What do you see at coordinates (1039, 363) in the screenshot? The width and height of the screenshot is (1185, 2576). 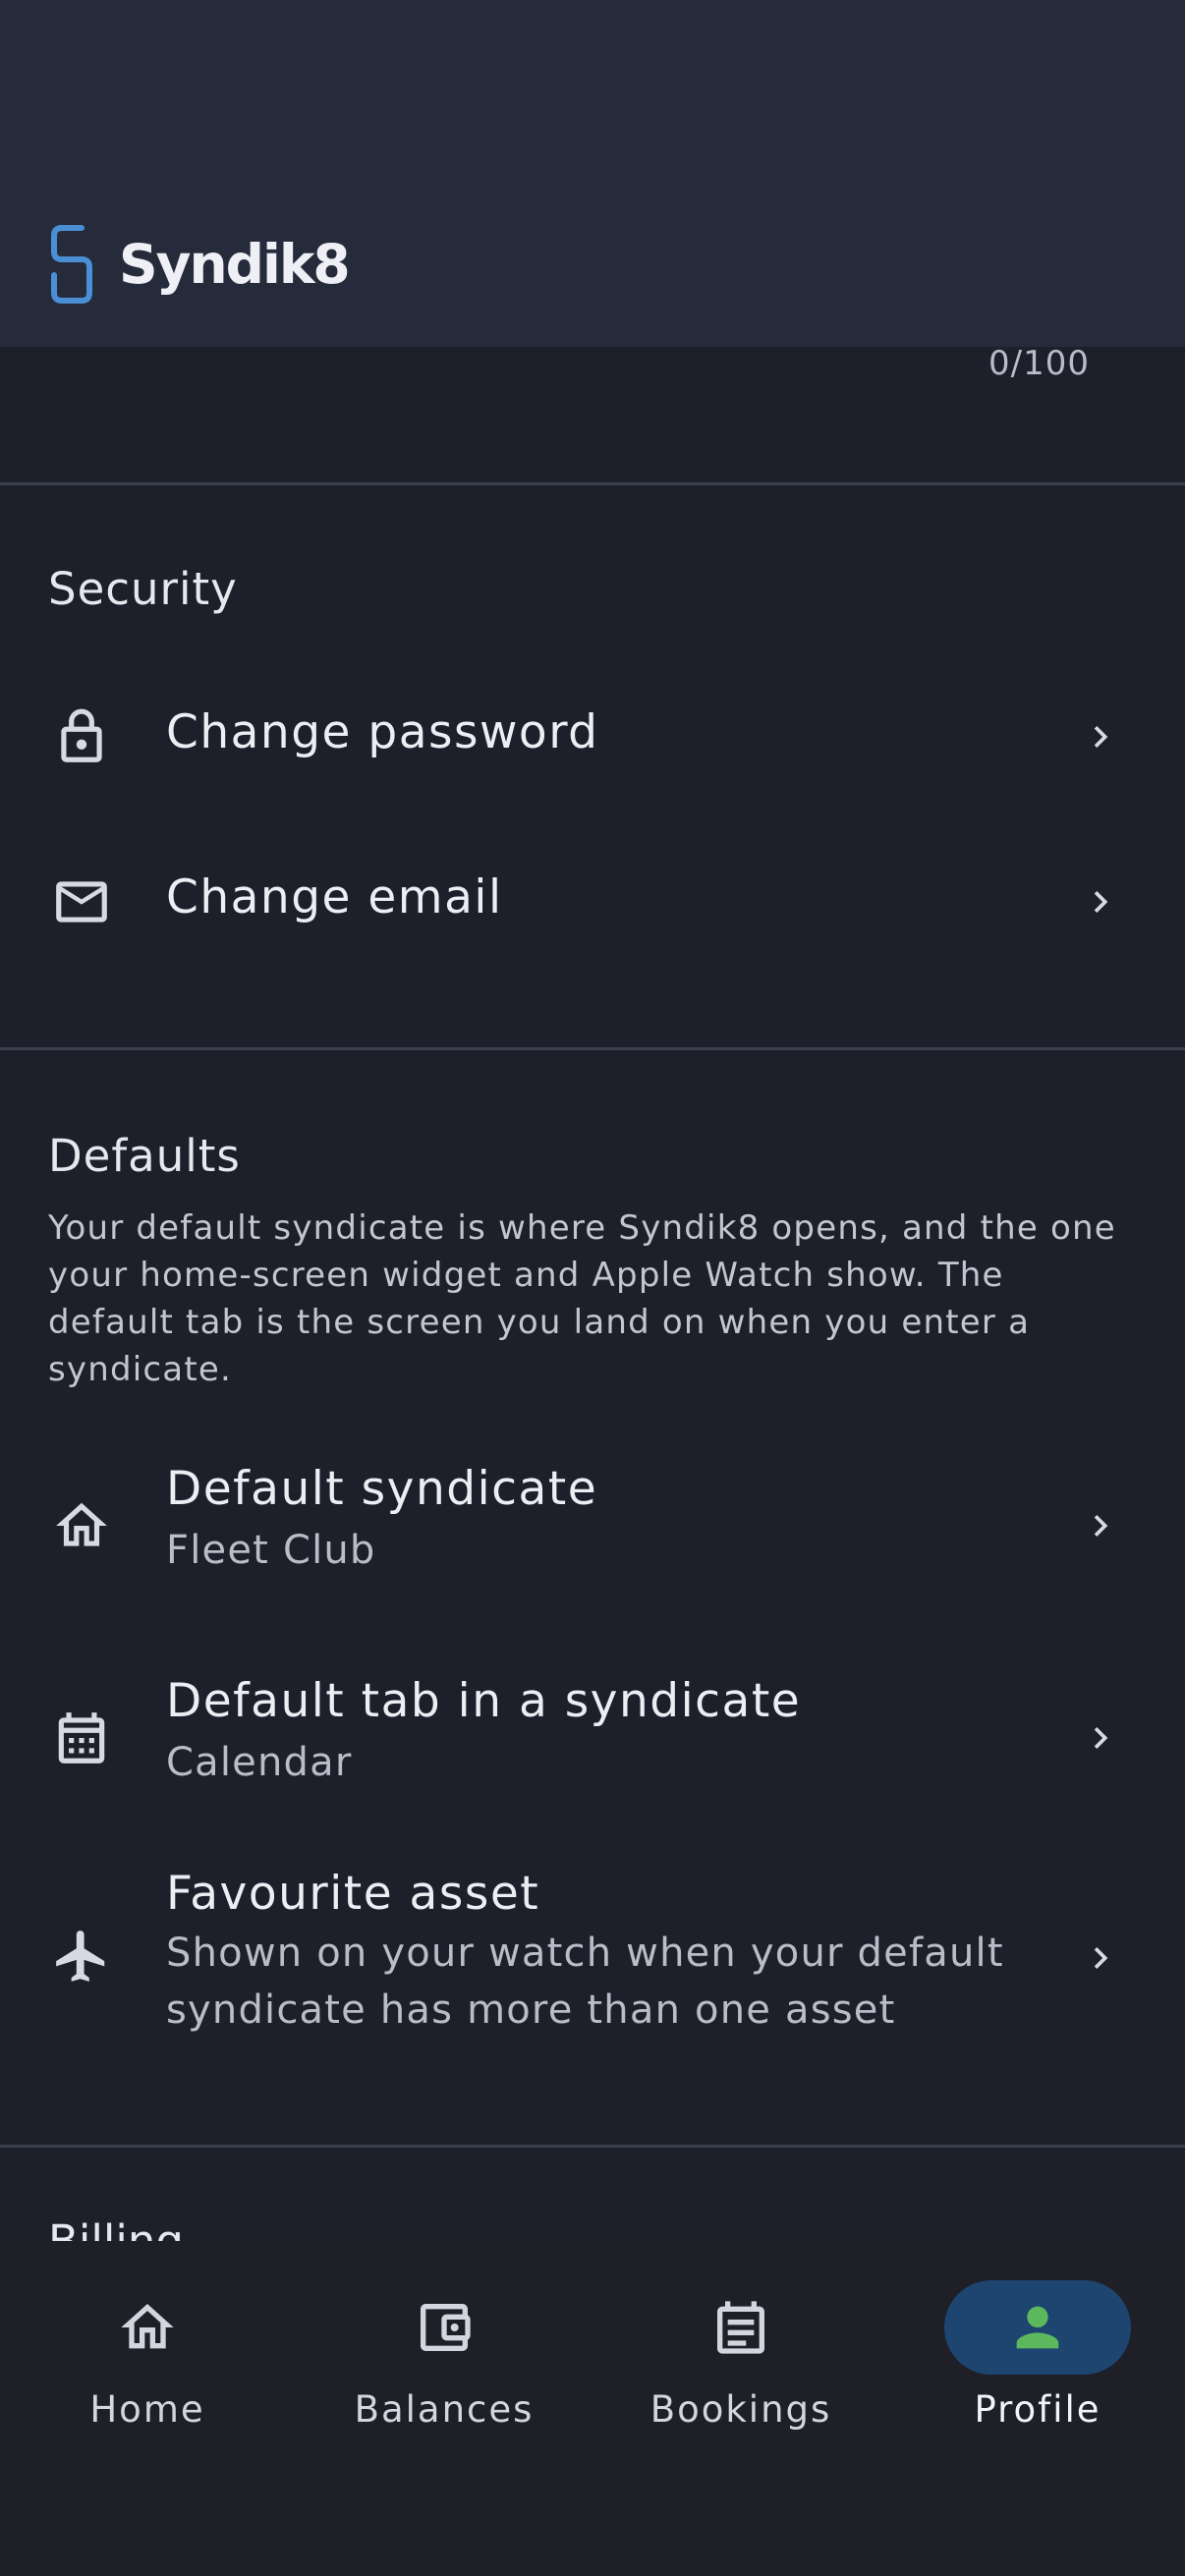 I see `character-counter: 0/100` at bounding box center [1039, 363].